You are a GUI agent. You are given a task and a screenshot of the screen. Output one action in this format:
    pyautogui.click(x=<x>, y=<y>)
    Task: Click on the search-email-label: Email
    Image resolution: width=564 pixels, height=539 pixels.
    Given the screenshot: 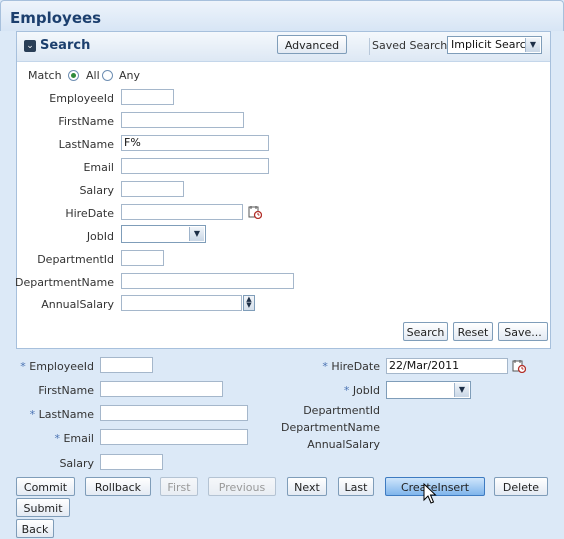 What is the action you would take?
    pyautogui.click(x=98, y=167)
    